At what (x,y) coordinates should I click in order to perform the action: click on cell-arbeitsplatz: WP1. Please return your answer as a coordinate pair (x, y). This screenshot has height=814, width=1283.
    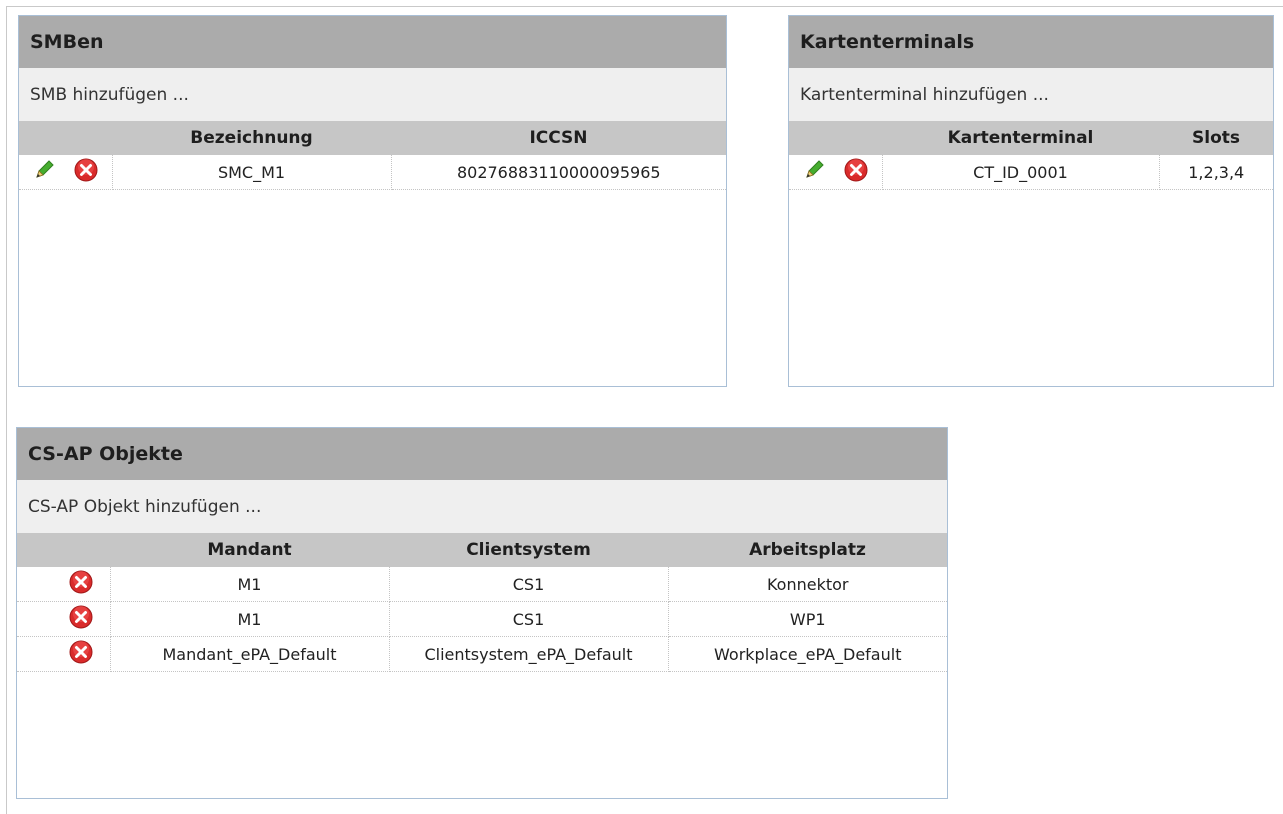
    Looking at the image, I should click on (807, 619).